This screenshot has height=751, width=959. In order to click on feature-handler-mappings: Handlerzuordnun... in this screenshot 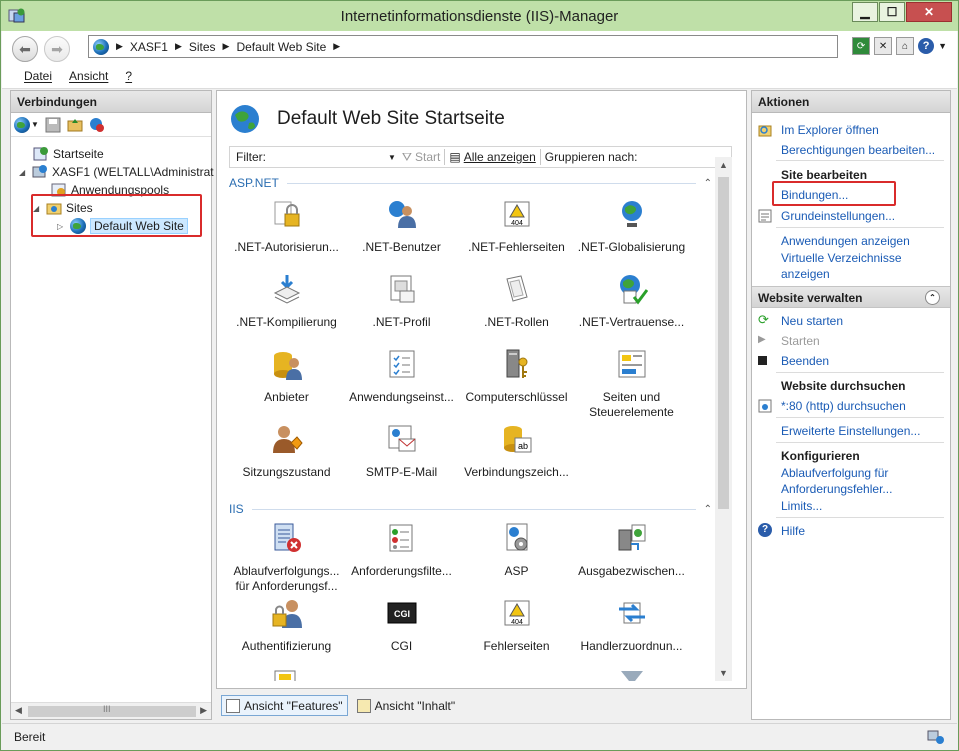, I will do `click(631, 625)`.